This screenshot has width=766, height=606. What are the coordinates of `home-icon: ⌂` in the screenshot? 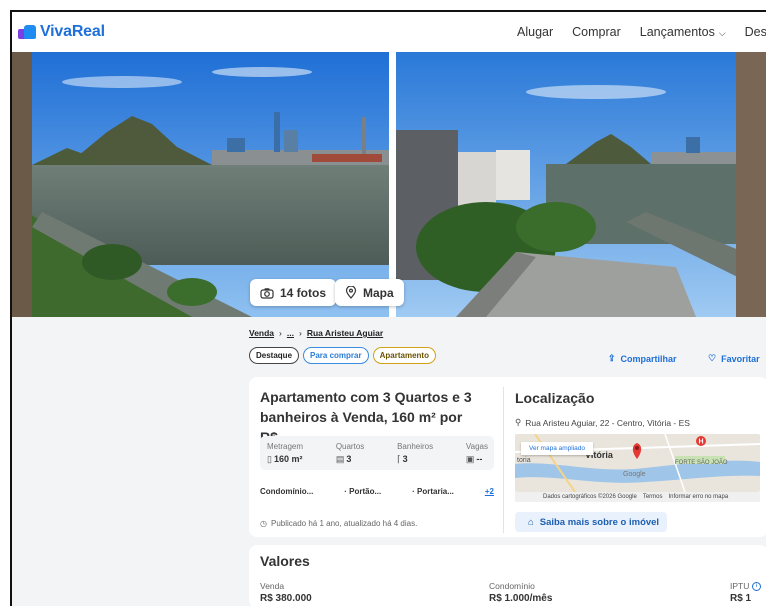 It's located at (531, 522).